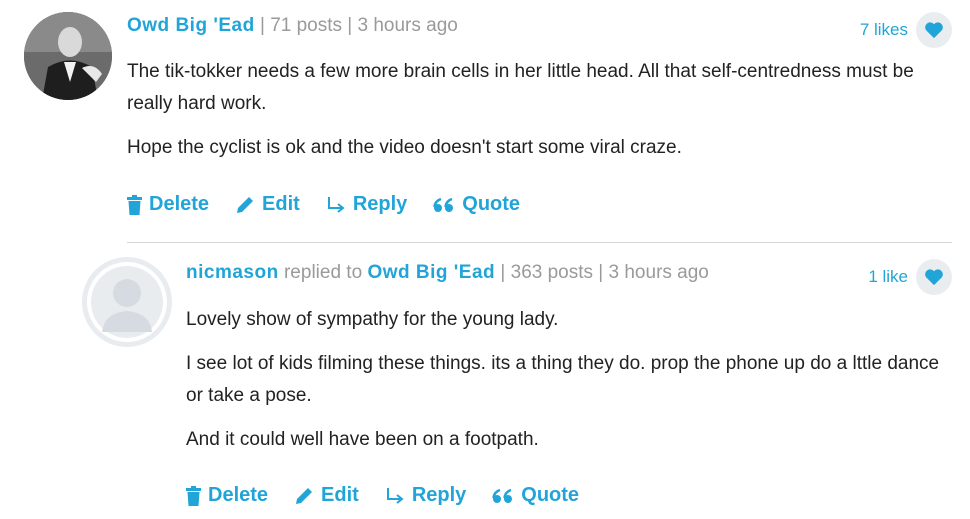 Image resolution: width=970 pixels, height=519 pixels. I want to click on post-meta: | 363 posts | 3 hours ago, so click(602, 272).